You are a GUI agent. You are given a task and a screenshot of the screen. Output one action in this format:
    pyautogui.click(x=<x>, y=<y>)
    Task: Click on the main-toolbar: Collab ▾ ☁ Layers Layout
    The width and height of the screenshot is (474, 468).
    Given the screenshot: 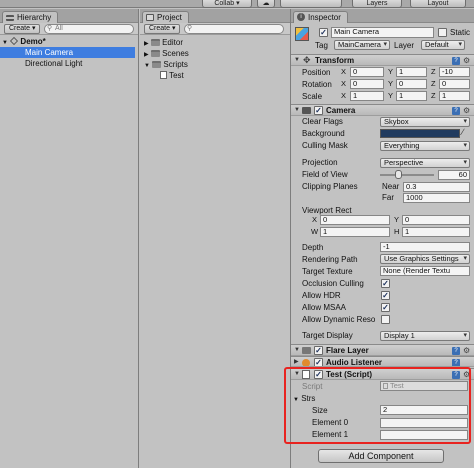 What is the action you would take?
    pyautogui.click(x=237, y=4)
    